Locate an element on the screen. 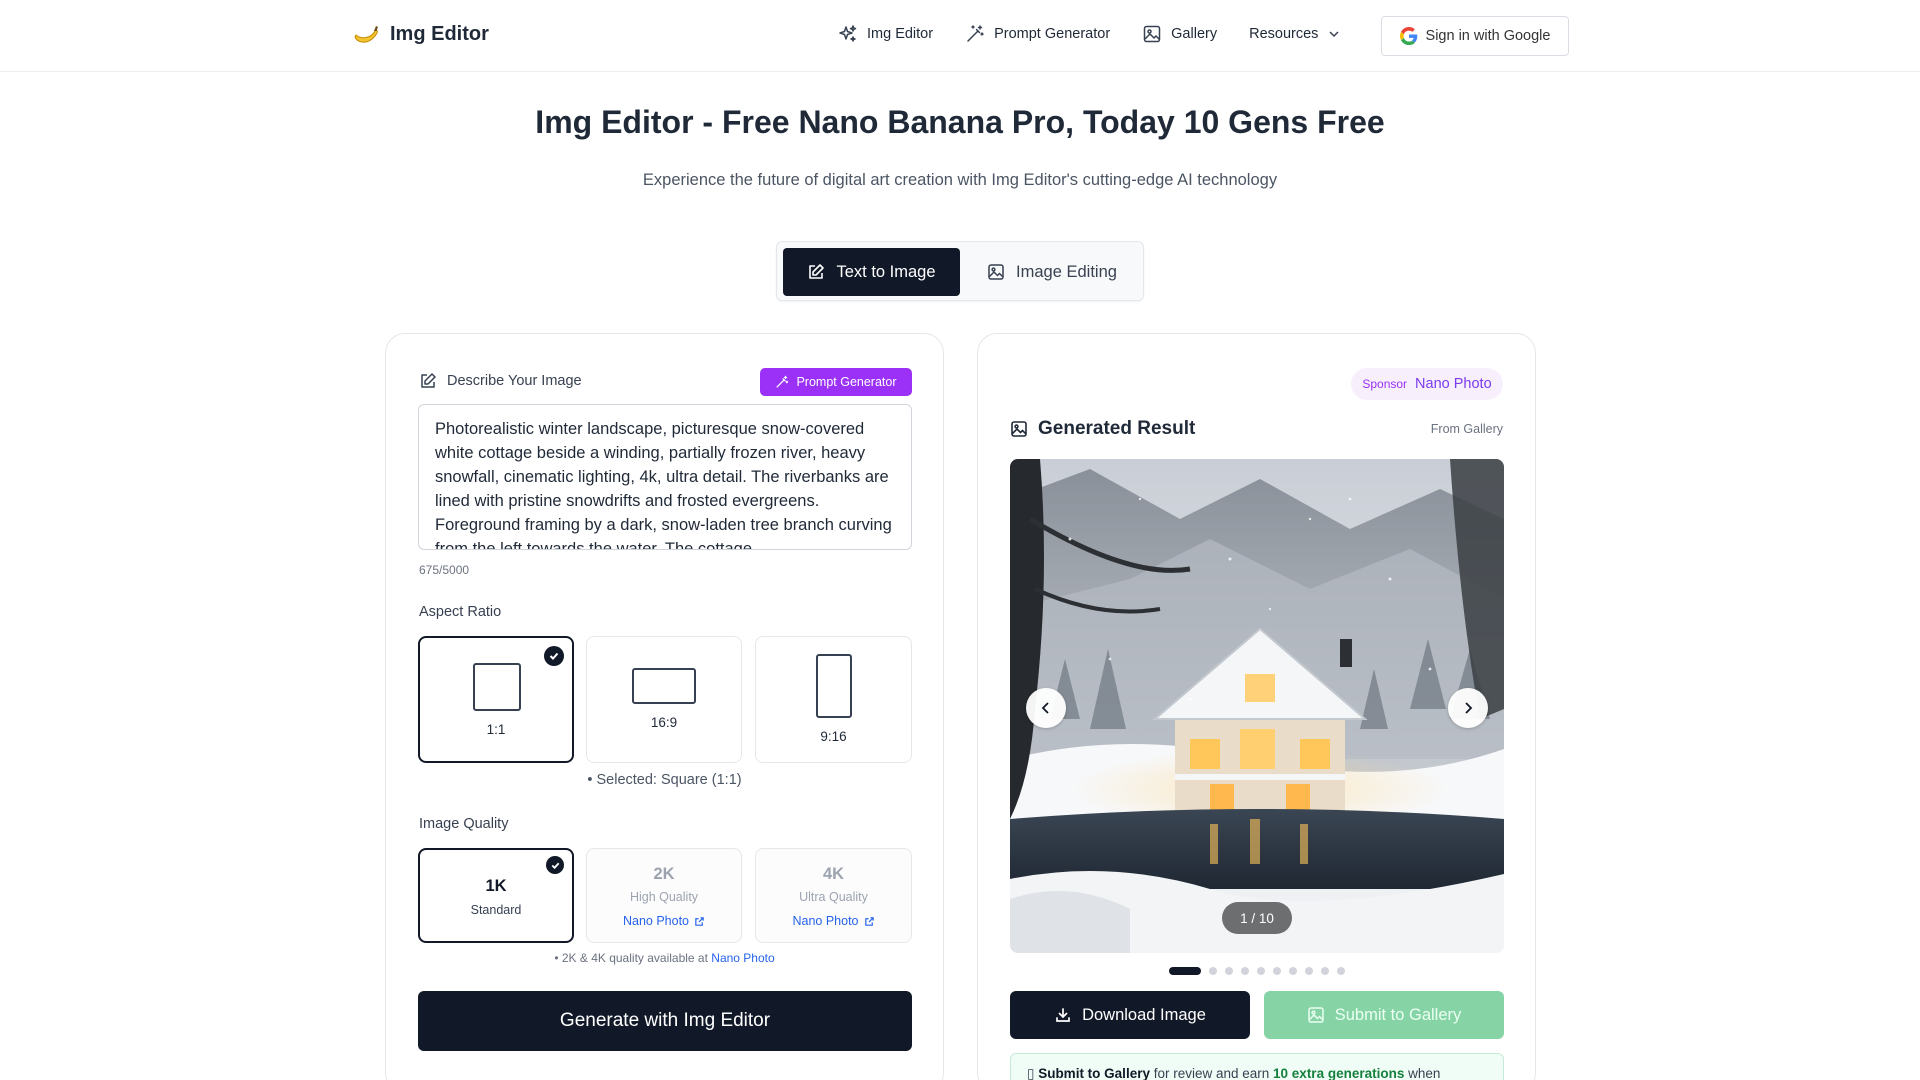 This screenshot has height=1080, width=1920. quality-subtitle: High Quality is located at coordinates (664, 897).